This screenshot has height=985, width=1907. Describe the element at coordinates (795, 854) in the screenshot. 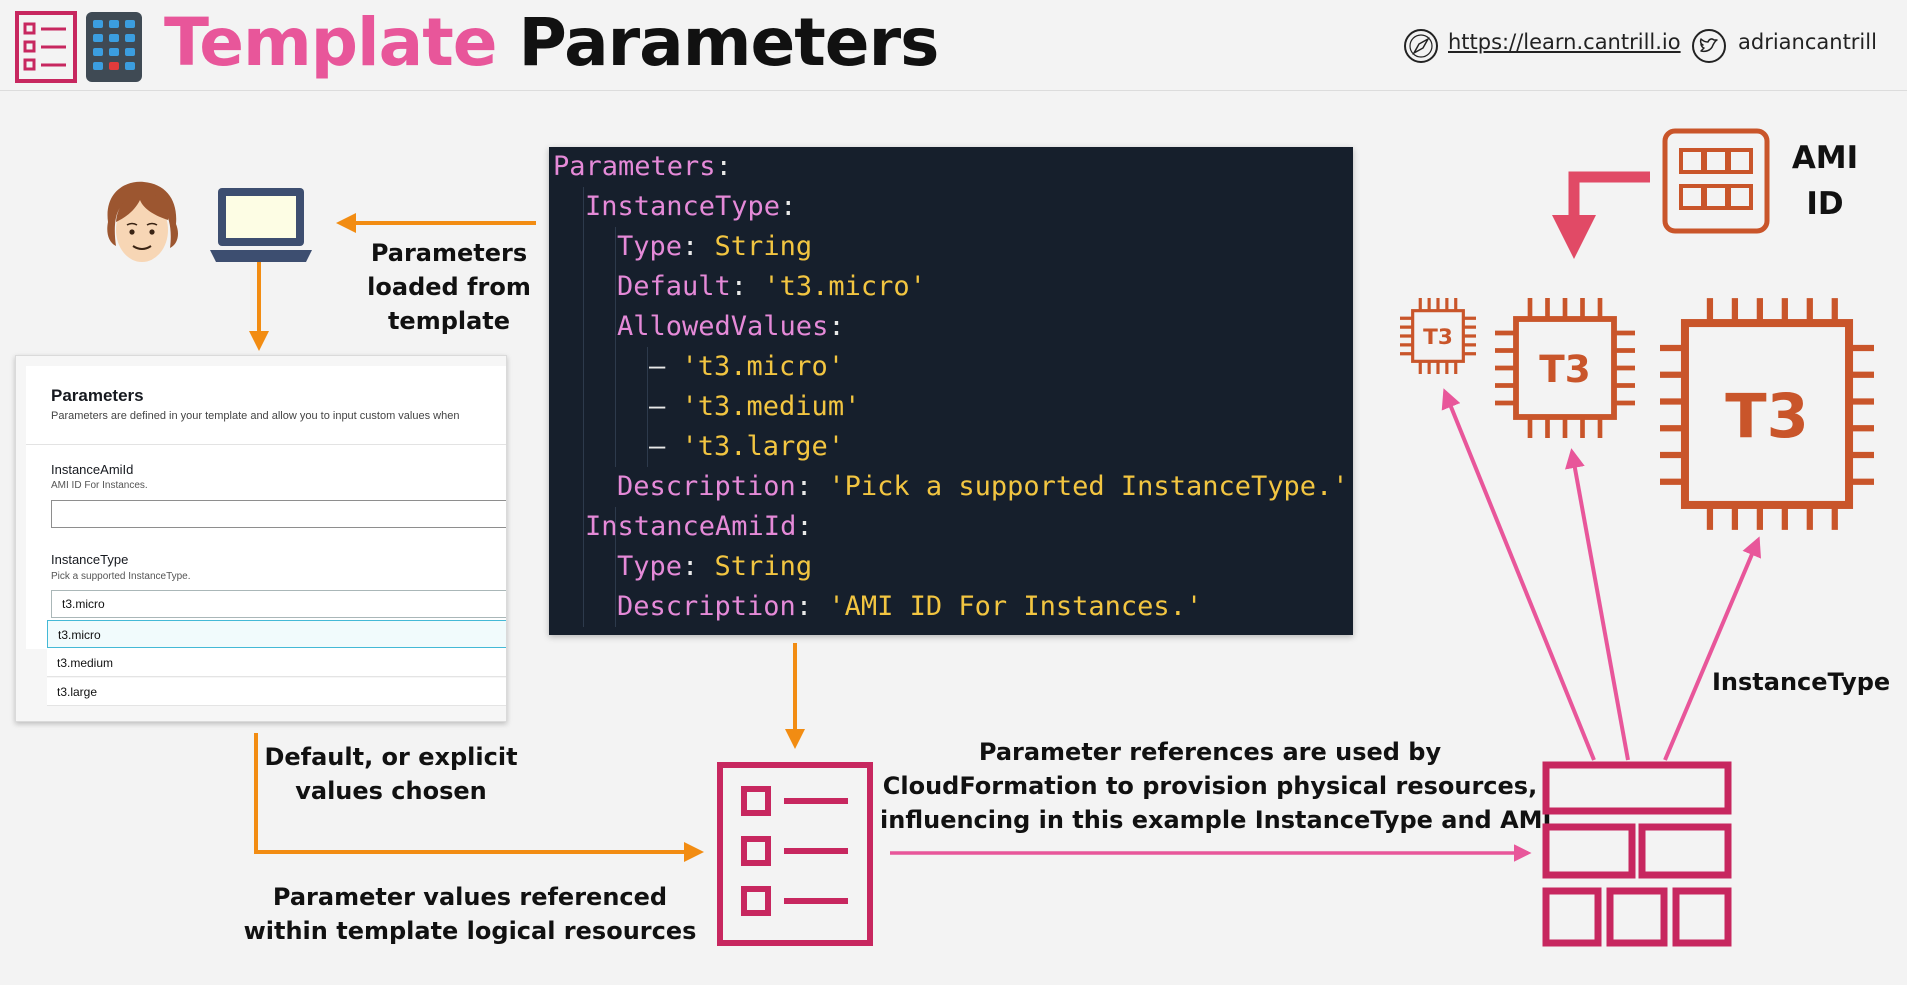

I see `template-icon` at that location.